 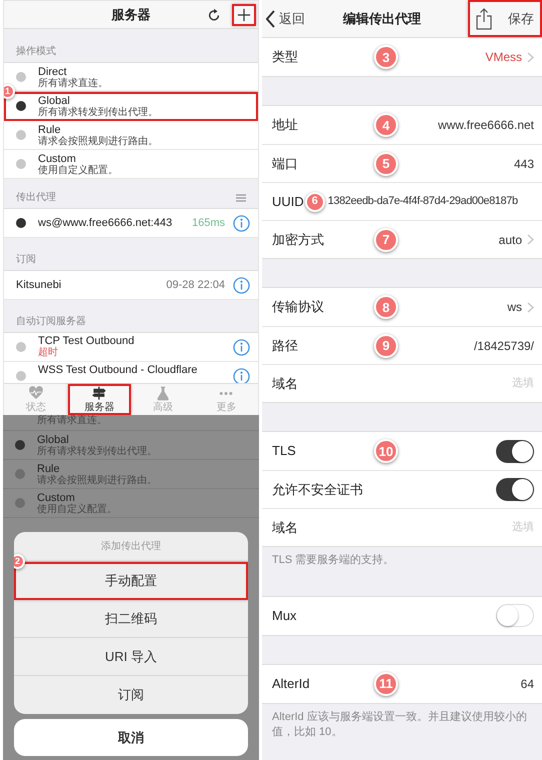 What do you see at coordinates (26, 260) in the screenshot?
I see `section-header: 订阅` at bounding box center [26, 260].